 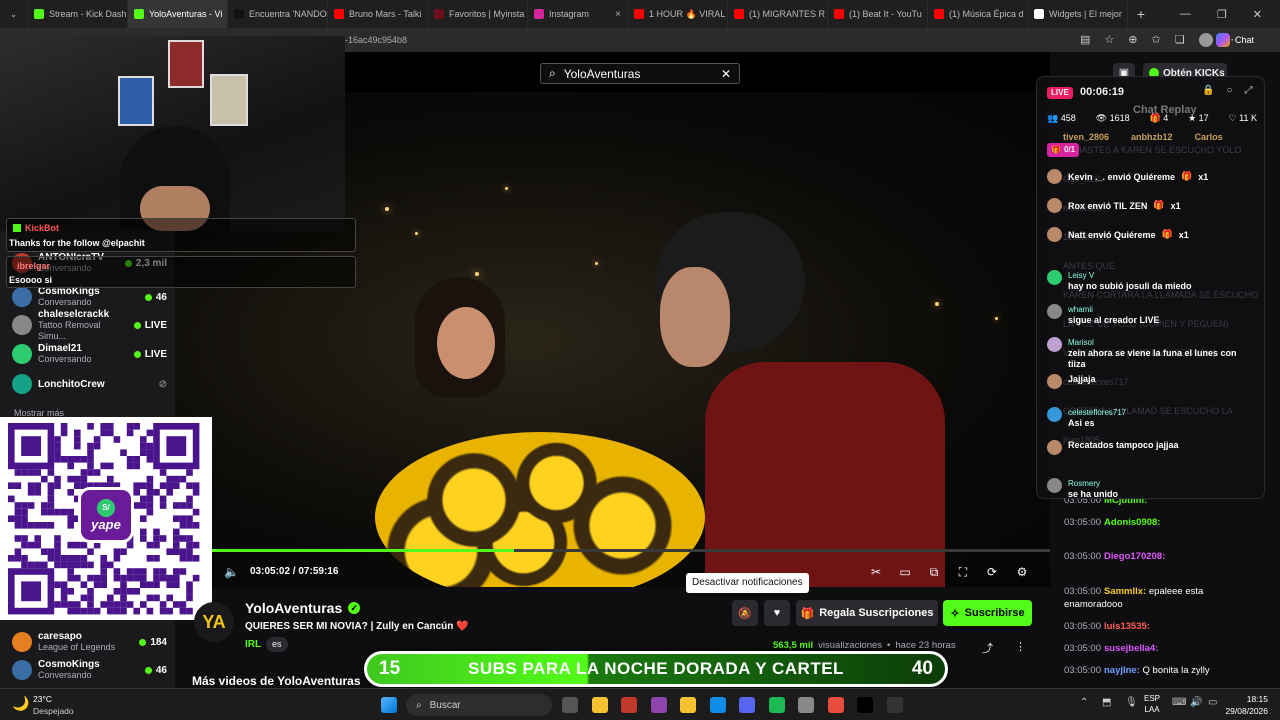 I want to click on notifications-button: 🔕, so click(x=745, y=613).